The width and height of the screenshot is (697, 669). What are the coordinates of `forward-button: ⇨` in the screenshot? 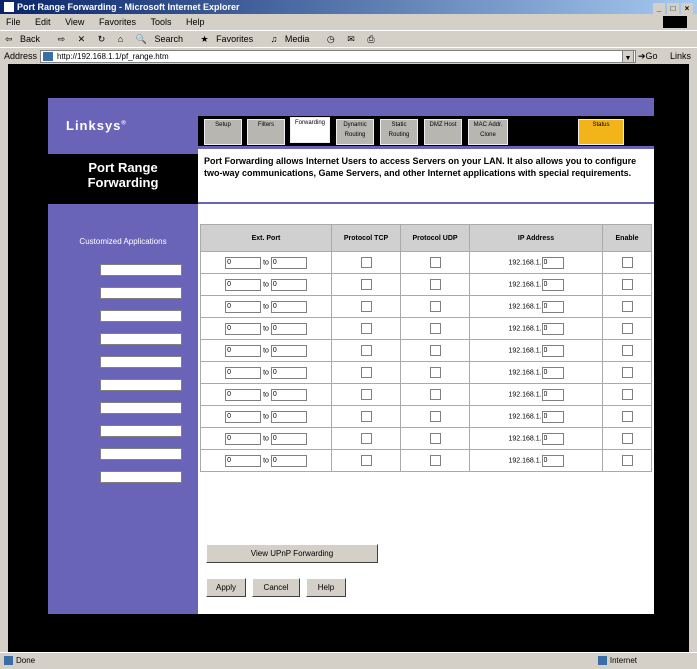 It's located at (62, 39).